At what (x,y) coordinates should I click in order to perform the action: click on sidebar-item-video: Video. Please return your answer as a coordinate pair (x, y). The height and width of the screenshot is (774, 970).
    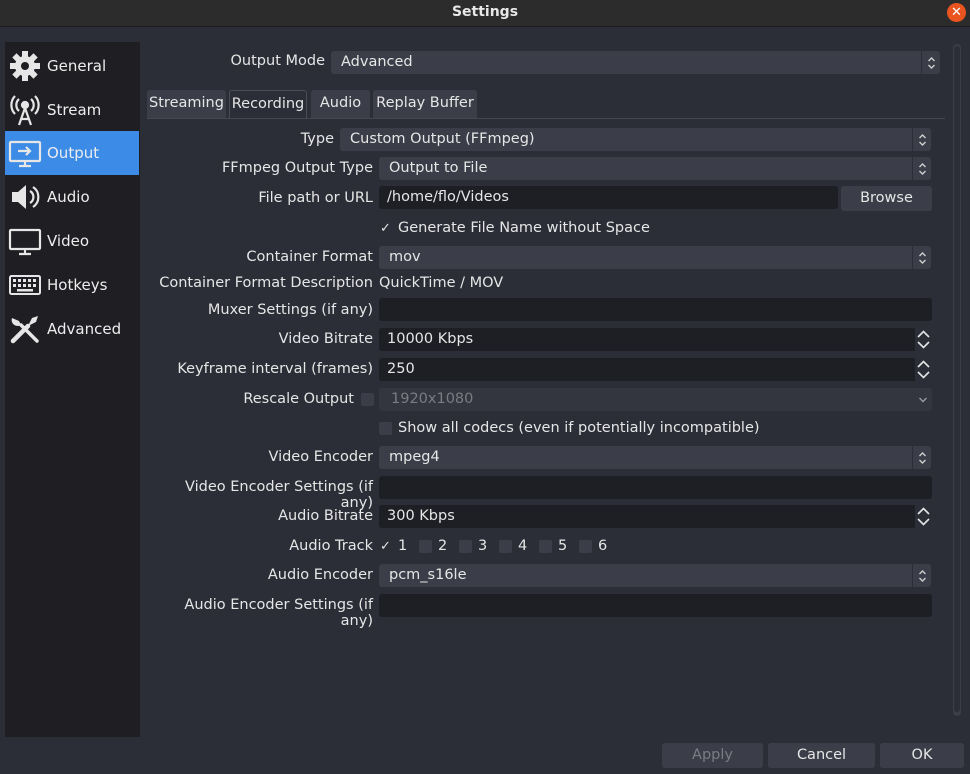
    Looking at the image, I should click on (72, 241).